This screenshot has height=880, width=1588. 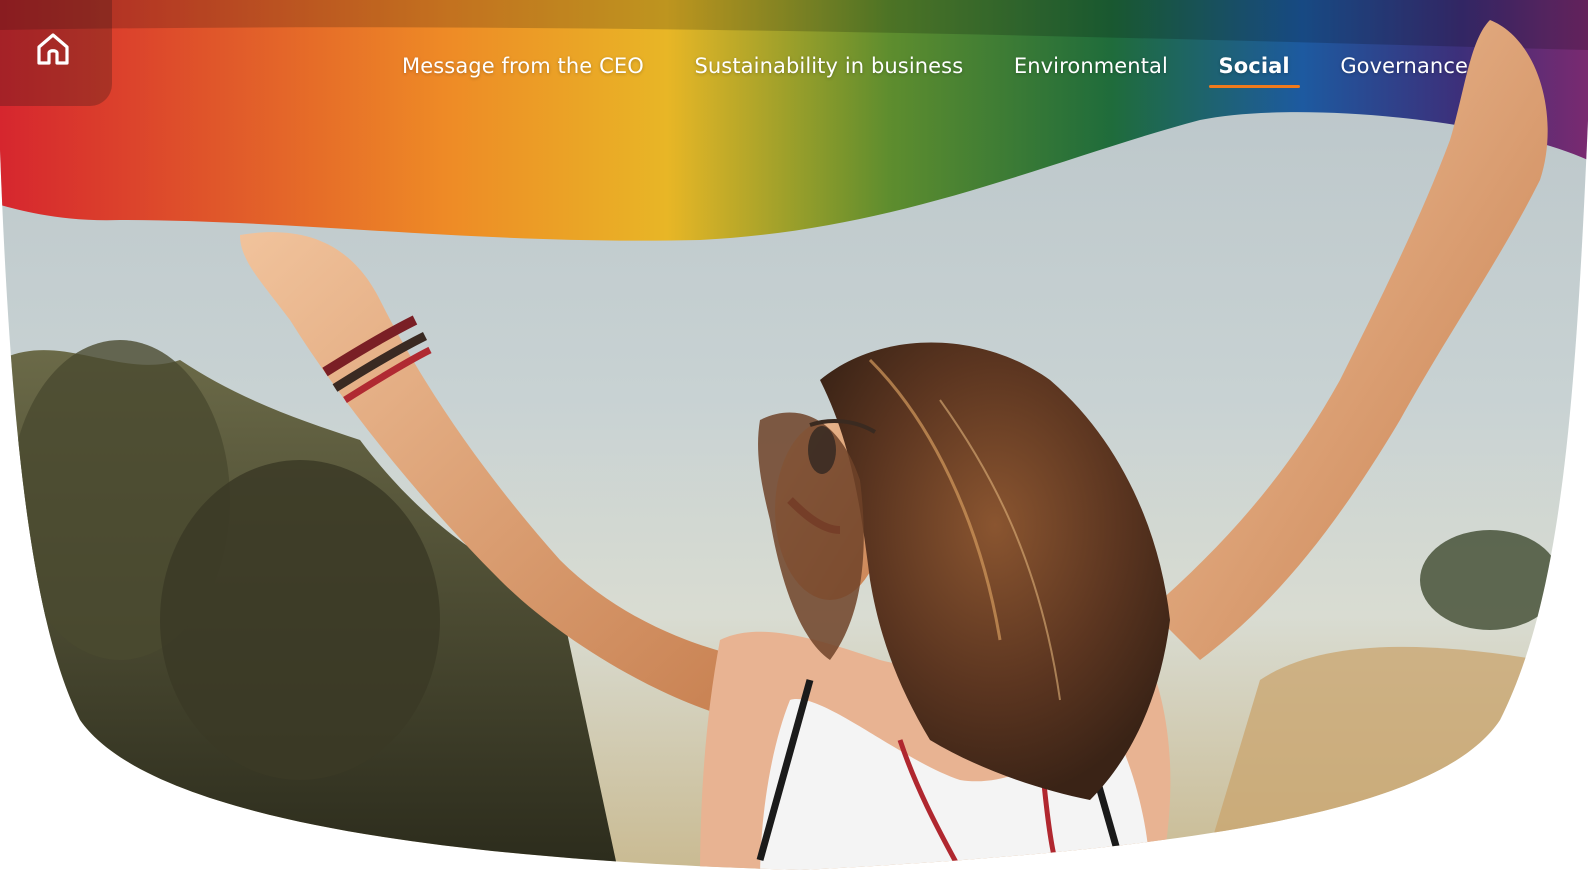 What do you see at coordinates (523, 66) in the screenshot?
I see `nav-item-label: Message from the CEO` at bounding box center [523, 66].